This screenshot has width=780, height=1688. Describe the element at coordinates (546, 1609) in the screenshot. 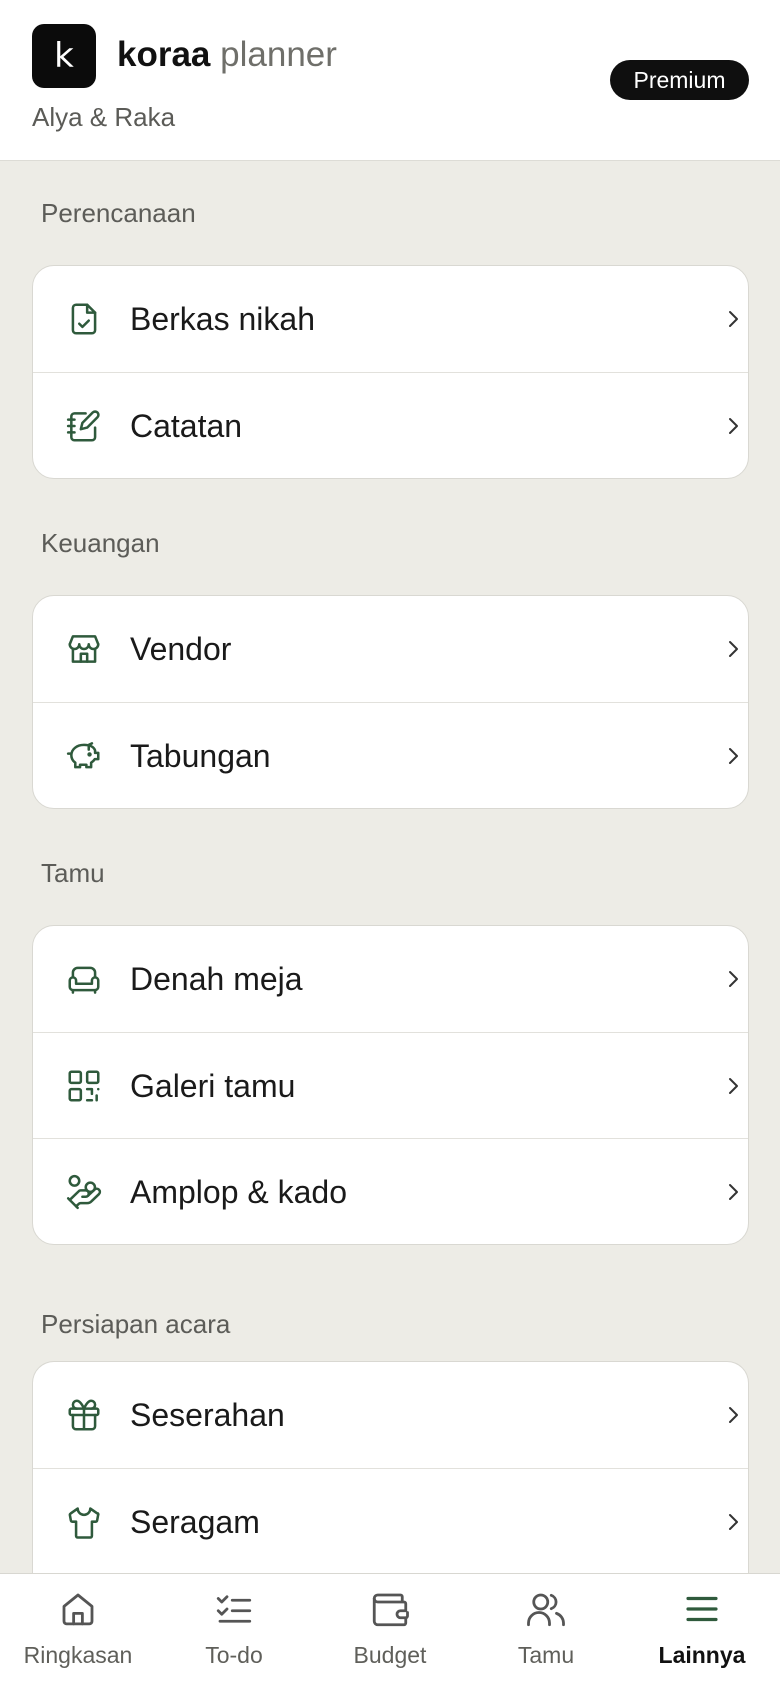

I see `users-icon` at that location.